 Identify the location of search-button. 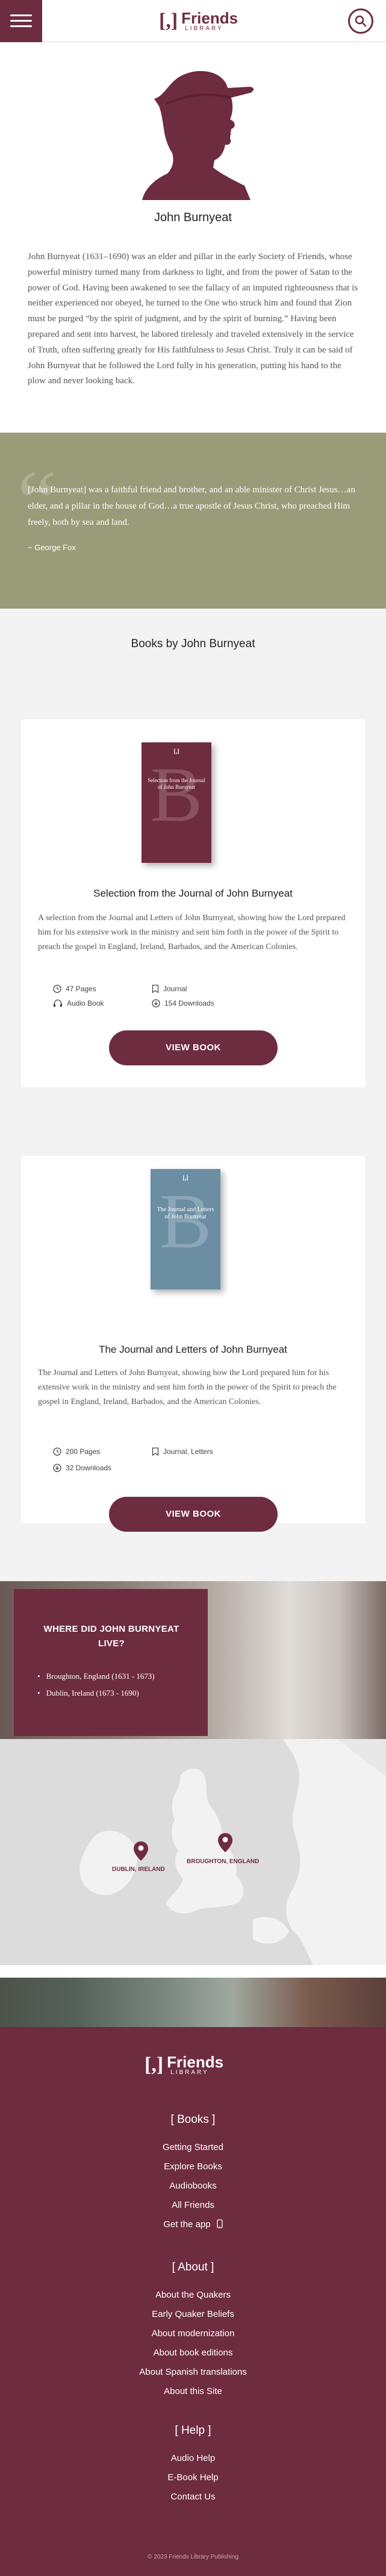
(360, 21).